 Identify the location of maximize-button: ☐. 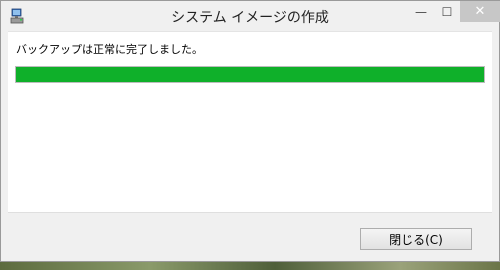
(447, 11).